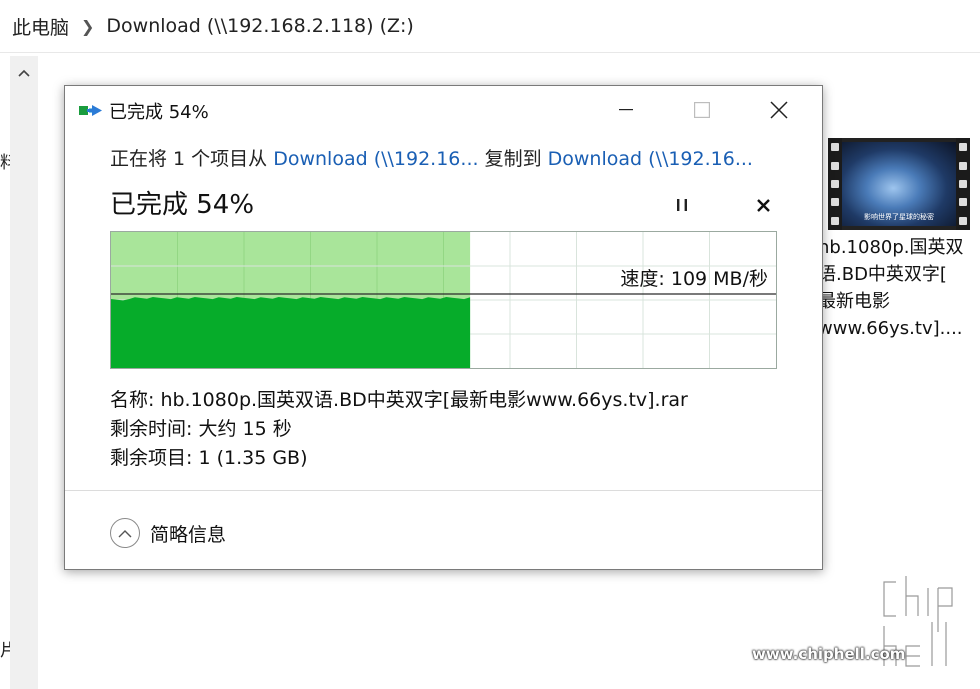  Describe the element at coordinates (513, 159) in the screenshot. I see `copy-mid-text: 复制到` at that location.